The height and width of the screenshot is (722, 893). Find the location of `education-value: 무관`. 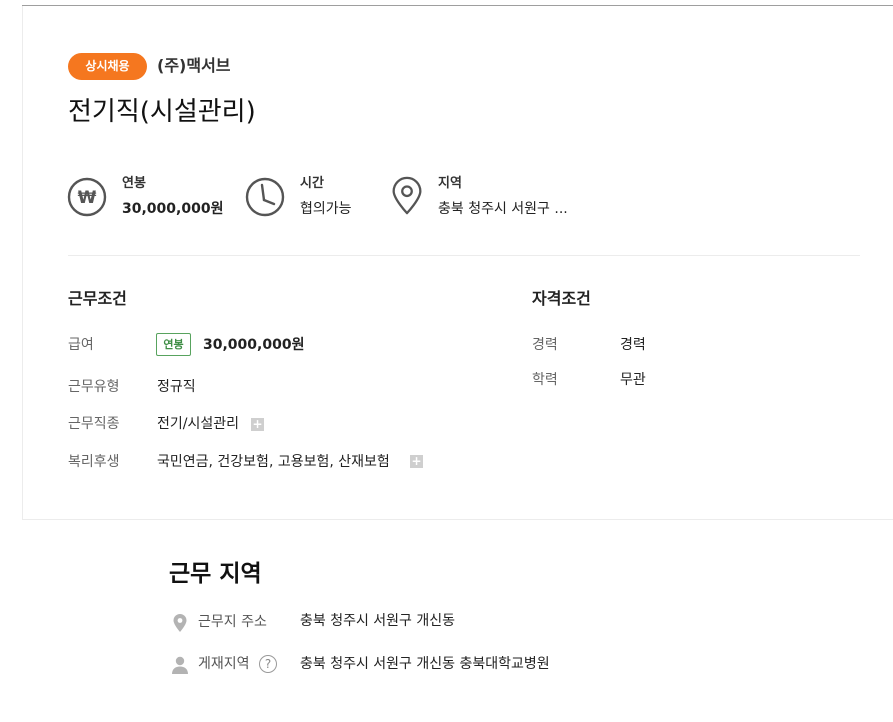

education-value: 무관 is located at coordinates (633, 380).